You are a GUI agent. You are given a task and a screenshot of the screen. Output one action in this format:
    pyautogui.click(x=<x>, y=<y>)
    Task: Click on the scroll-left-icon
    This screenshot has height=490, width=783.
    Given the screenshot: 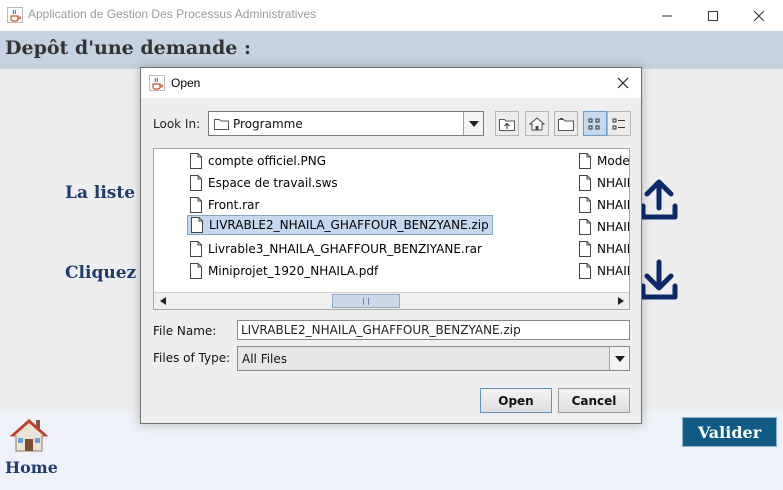 What is the action you would take?
    pyautogui.click(x=162, y=301)
    